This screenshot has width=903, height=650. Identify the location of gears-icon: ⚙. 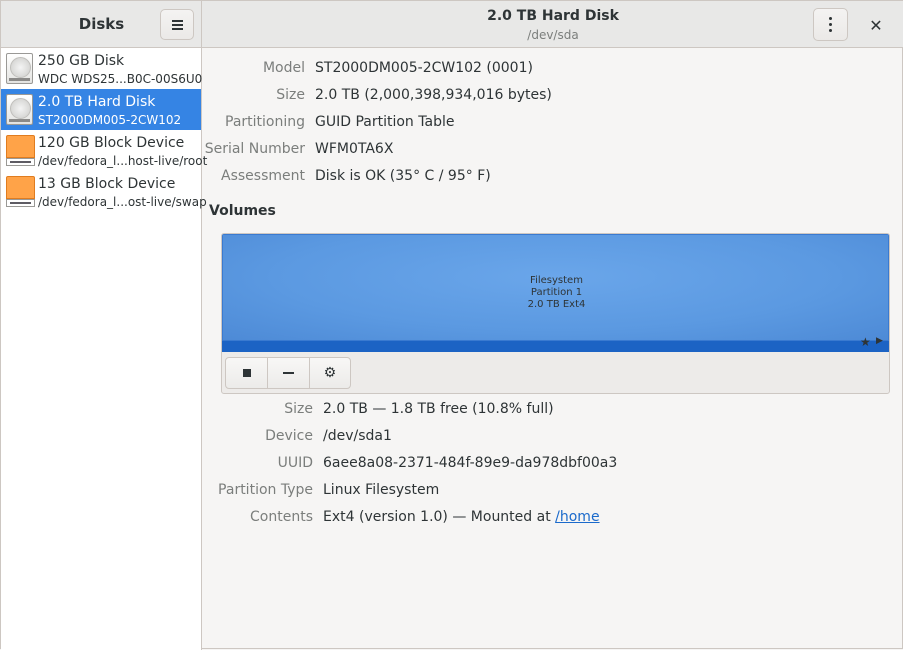
(330, 373).